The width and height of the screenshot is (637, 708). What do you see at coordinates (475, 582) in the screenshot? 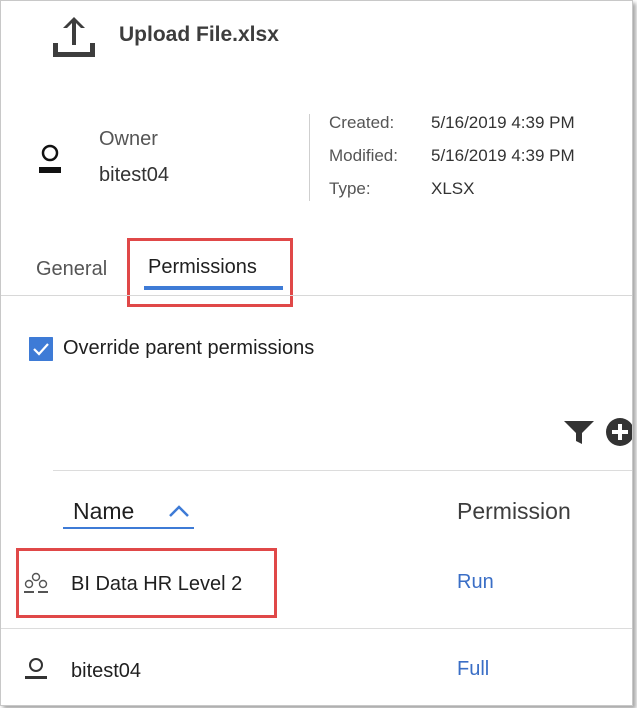
I see `row-permission-run: Run` at bounding box center [475, 582].